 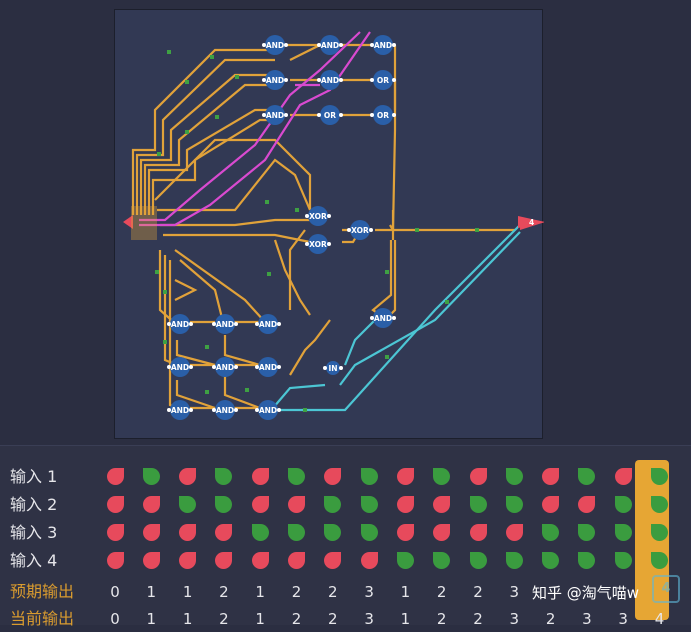 What do you see at coordinates (369, 592) in the screenshot?
I see `expected-output-value: 3` at bounding box center [369, 592].